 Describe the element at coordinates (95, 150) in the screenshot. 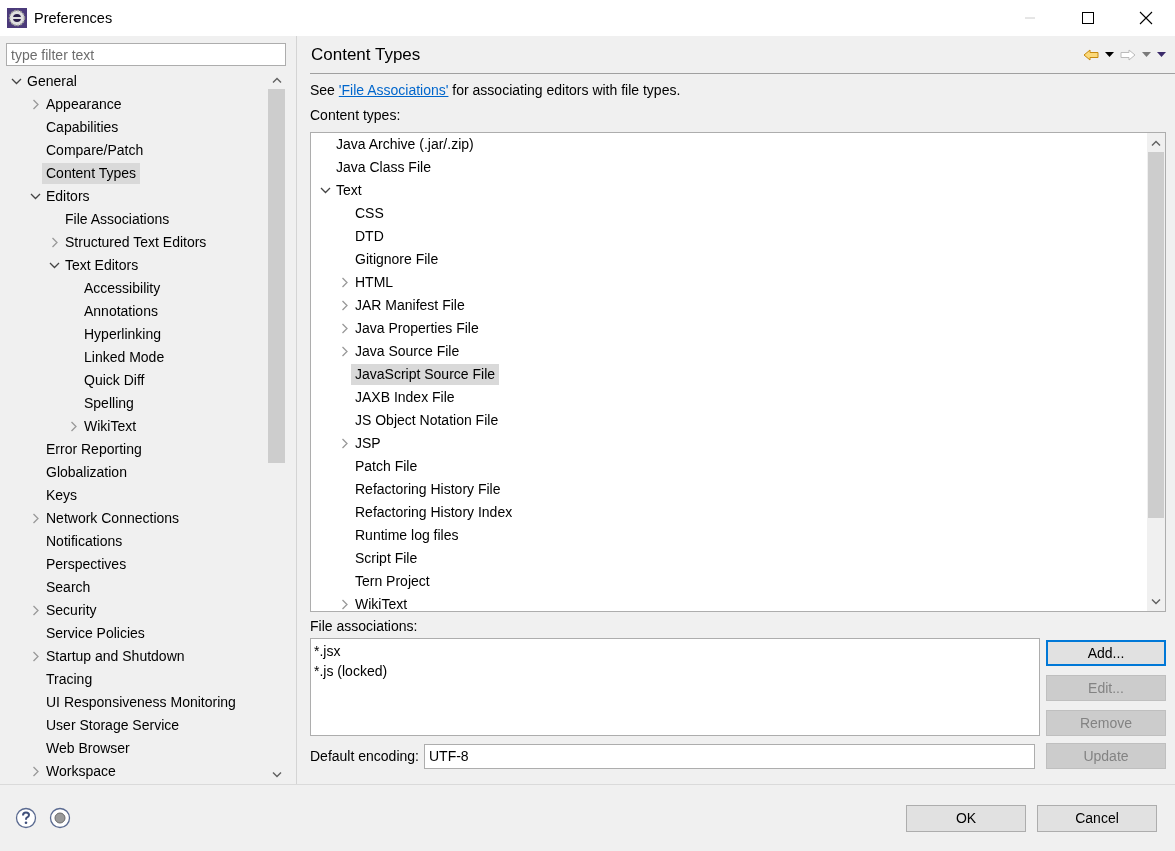

I see `tree-item: Compare/Patch` at that location.